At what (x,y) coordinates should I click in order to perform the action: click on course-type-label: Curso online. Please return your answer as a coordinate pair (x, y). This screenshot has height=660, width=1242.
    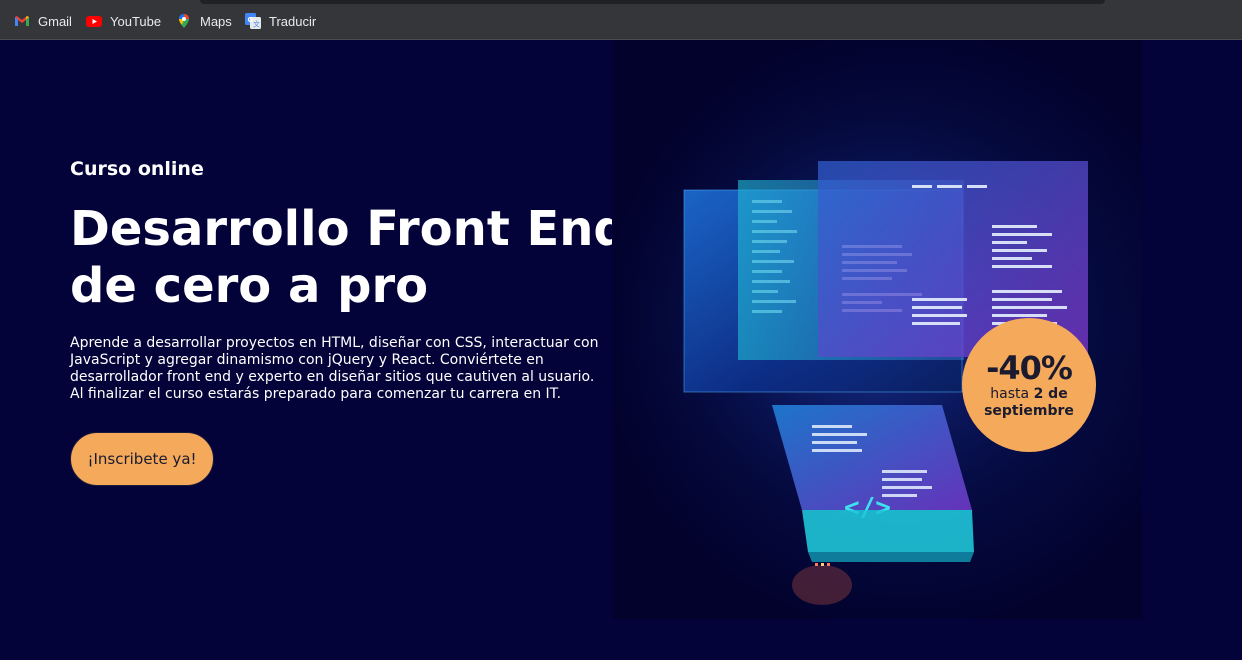
    Looking at the image, I should click on (137, 169).